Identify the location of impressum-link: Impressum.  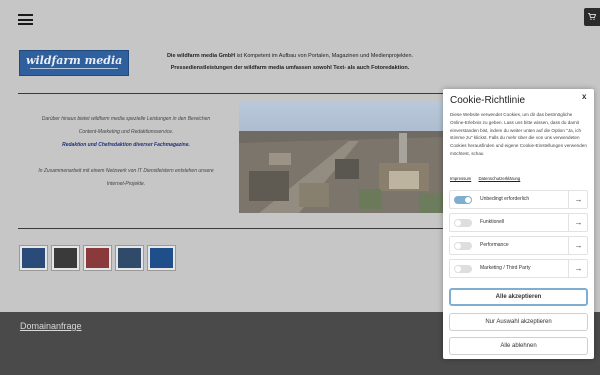
(460, 178).